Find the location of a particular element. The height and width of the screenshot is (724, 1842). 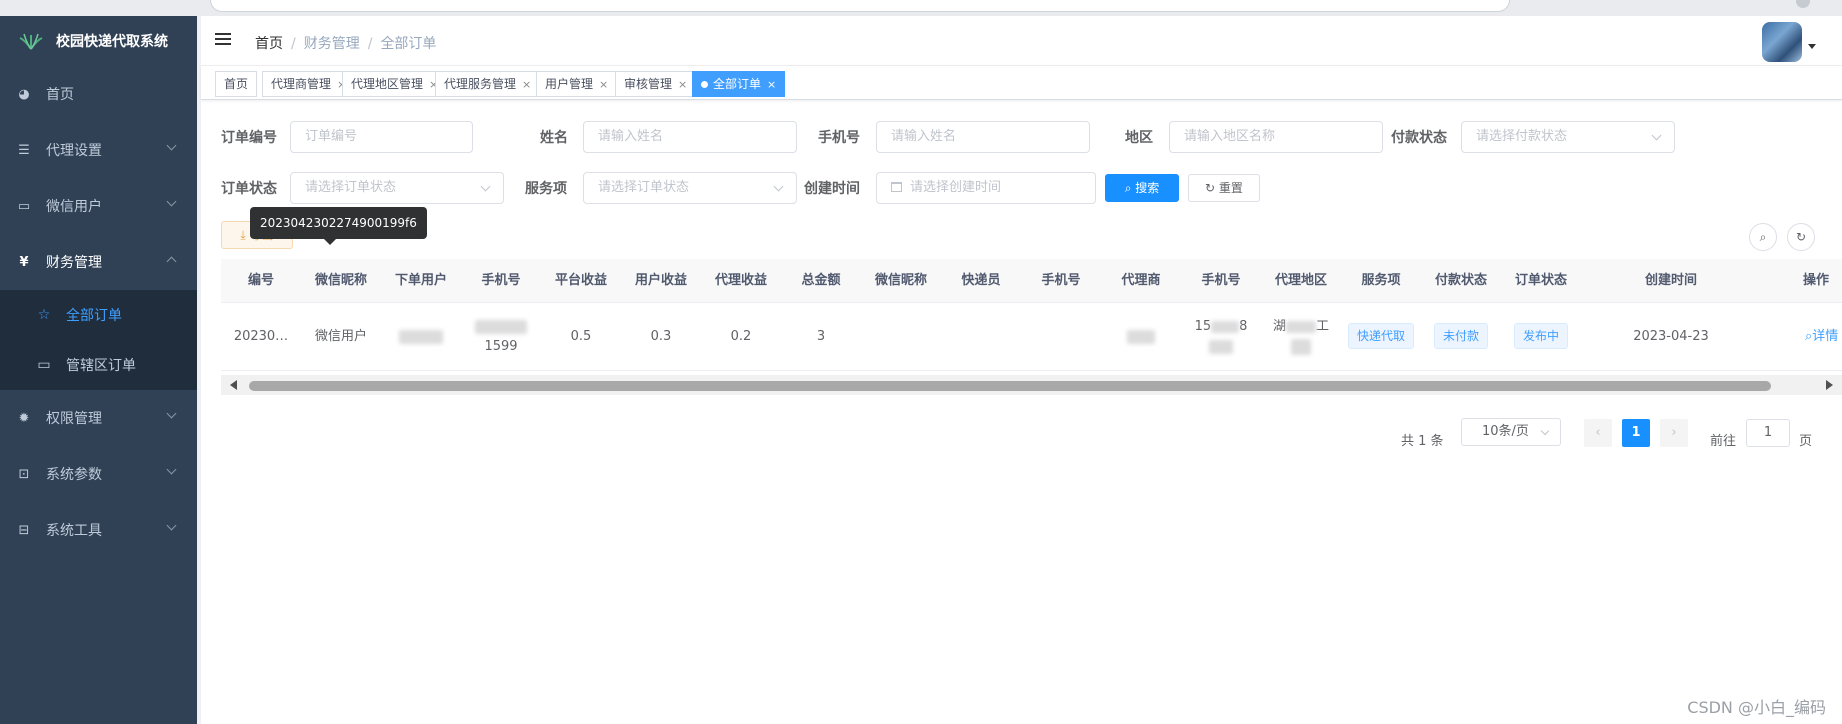

search-button: ⌕ 搜索 is located at coordinates (1142, 188).